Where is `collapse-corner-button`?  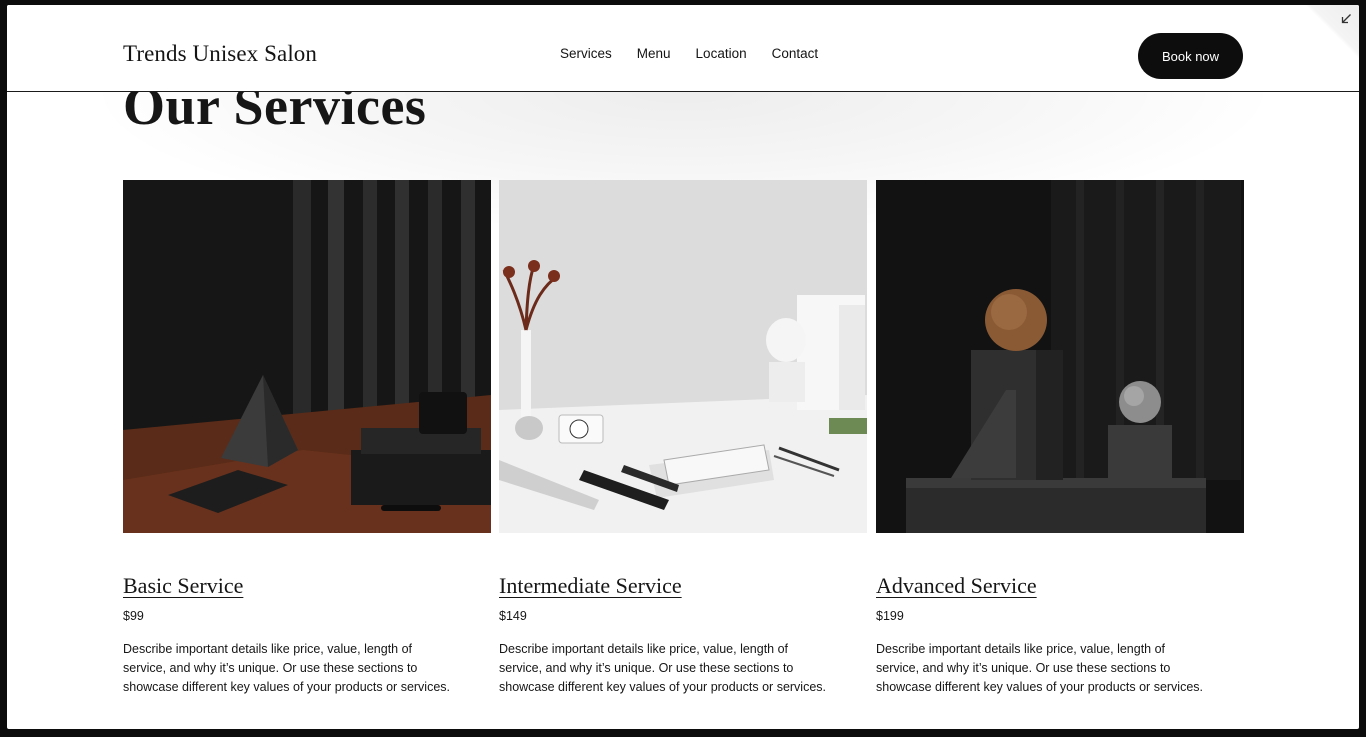 collapse-corner-button is located at coordinates (1332, 32).